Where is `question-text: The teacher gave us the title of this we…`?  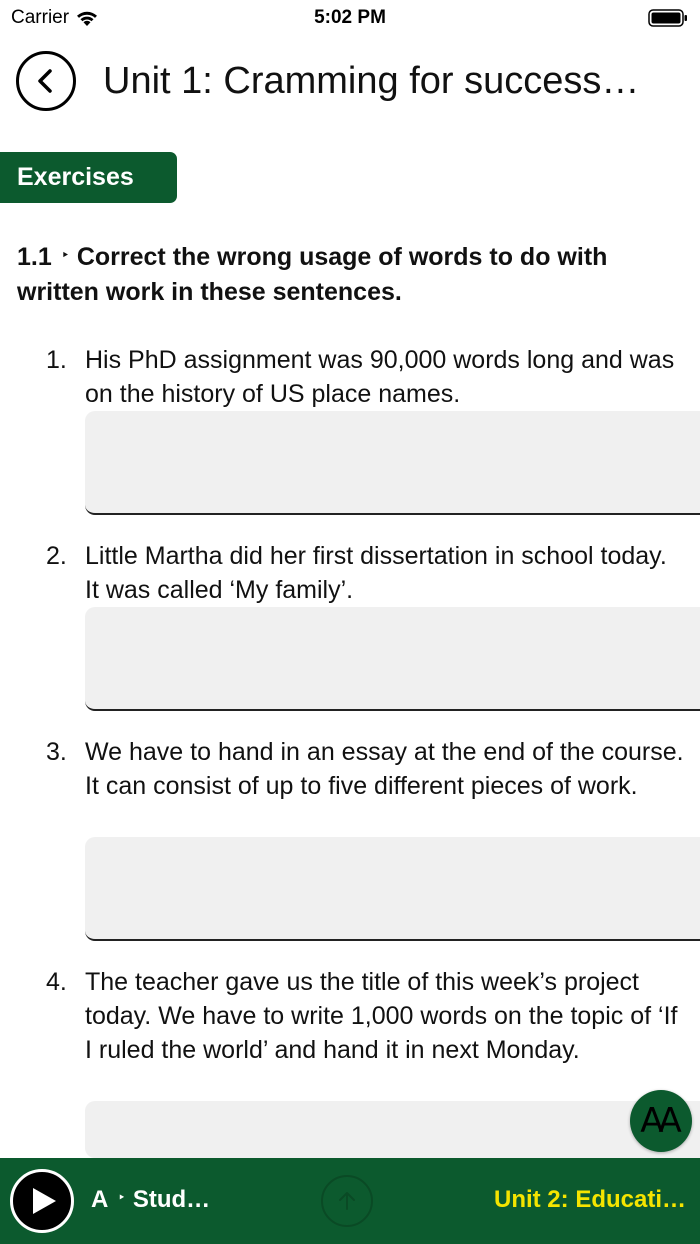 question-text: The teacher gave us the title of this we… is located at coordinates (381, 1016).